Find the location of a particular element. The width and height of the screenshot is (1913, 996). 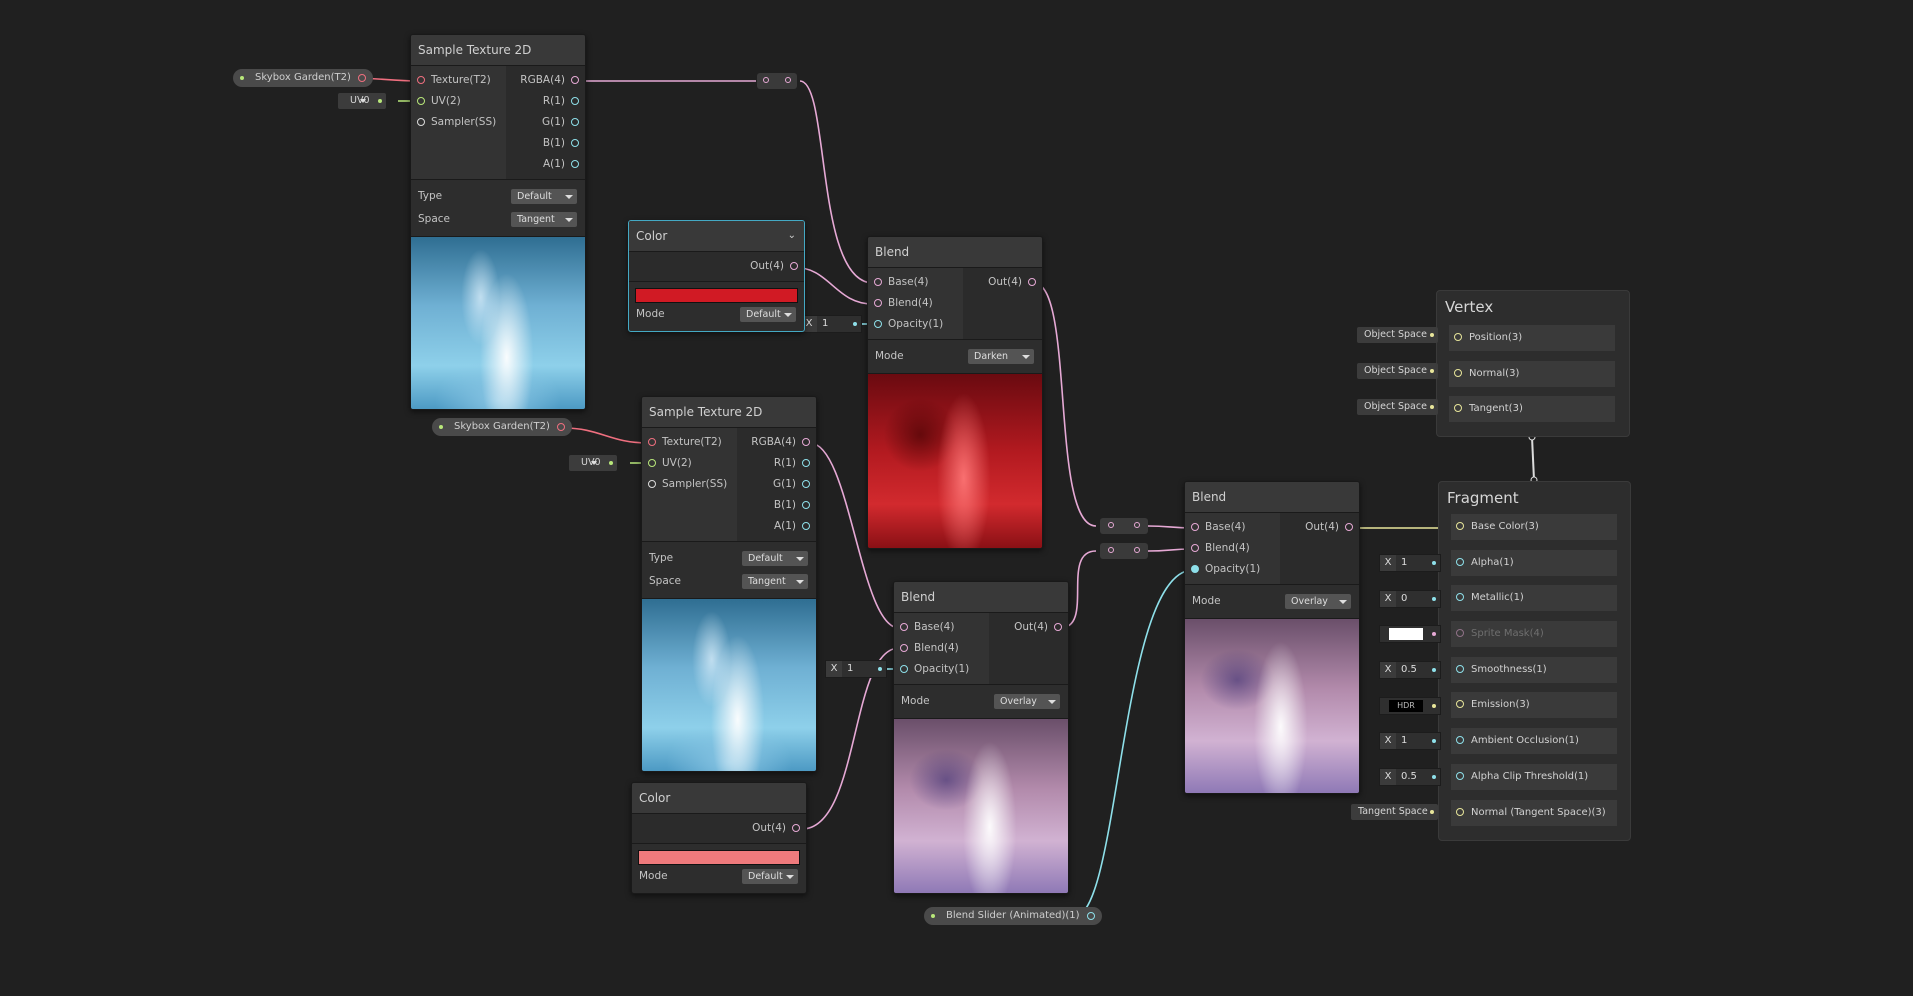

vertex-position-block: Position(3) is located at coordinates (1532, 338).